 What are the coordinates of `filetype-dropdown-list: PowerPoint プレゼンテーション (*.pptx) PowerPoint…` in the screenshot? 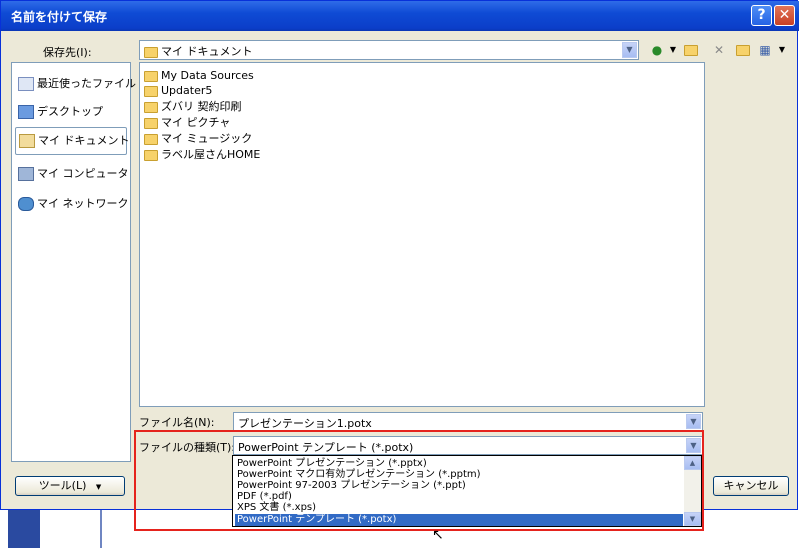 It's located at (467, 491).